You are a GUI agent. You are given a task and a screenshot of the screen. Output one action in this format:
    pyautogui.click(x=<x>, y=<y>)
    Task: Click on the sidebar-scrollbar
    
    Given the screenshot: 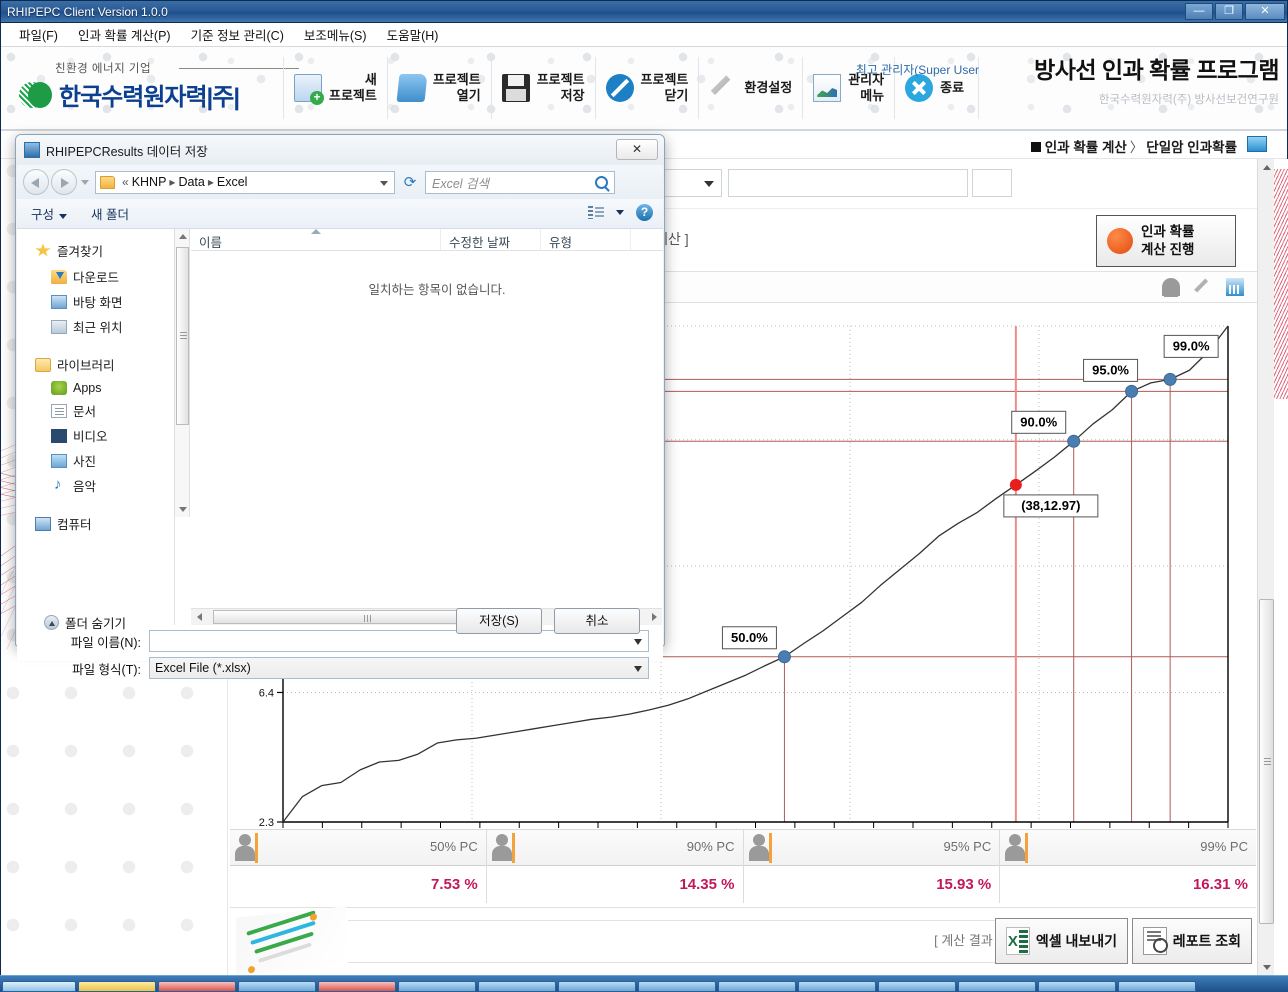 What is the action you would take?
    pyautogui.click(x=182, y=373)
    